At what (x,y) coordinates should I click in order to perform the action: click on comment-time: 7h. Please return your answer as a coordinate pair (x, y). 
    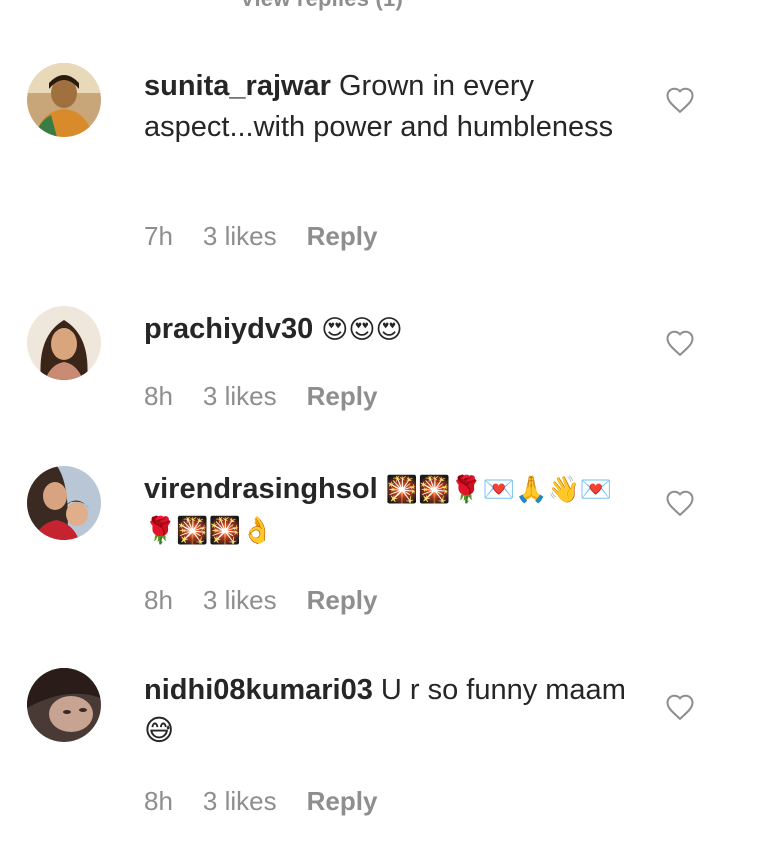
    Looking at the image, I should click on (158, 236).